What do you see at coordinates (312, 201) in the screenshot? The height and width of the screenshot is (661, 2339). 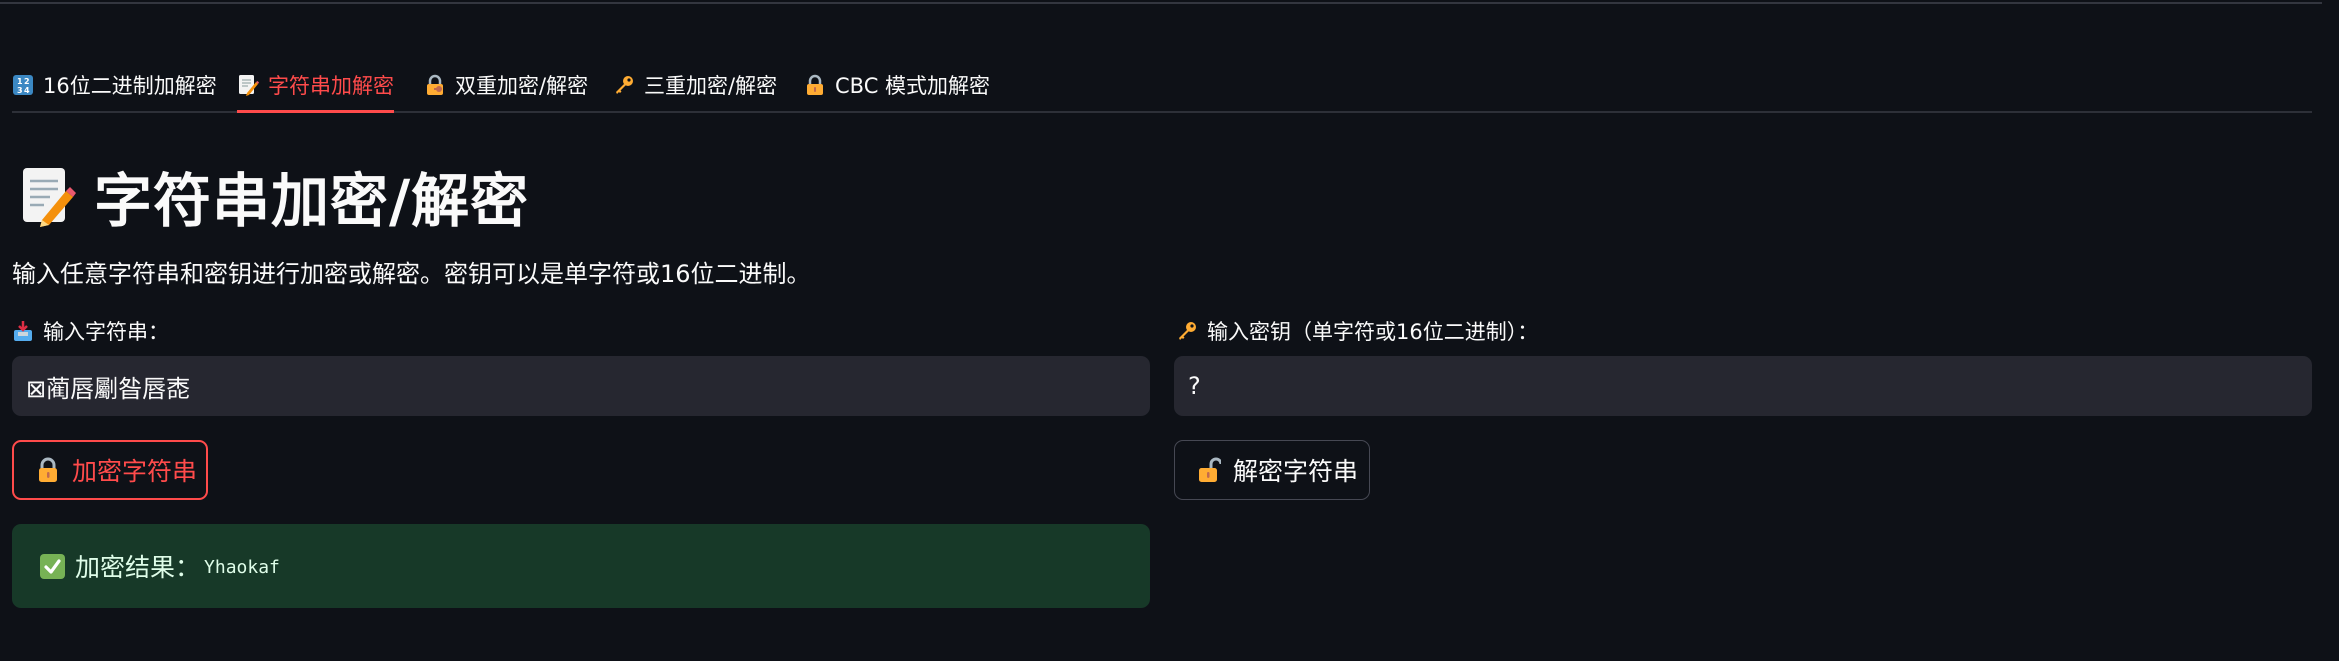 I see `page-title-text: 字符串加密/解密` at bounding box center [312, 201].